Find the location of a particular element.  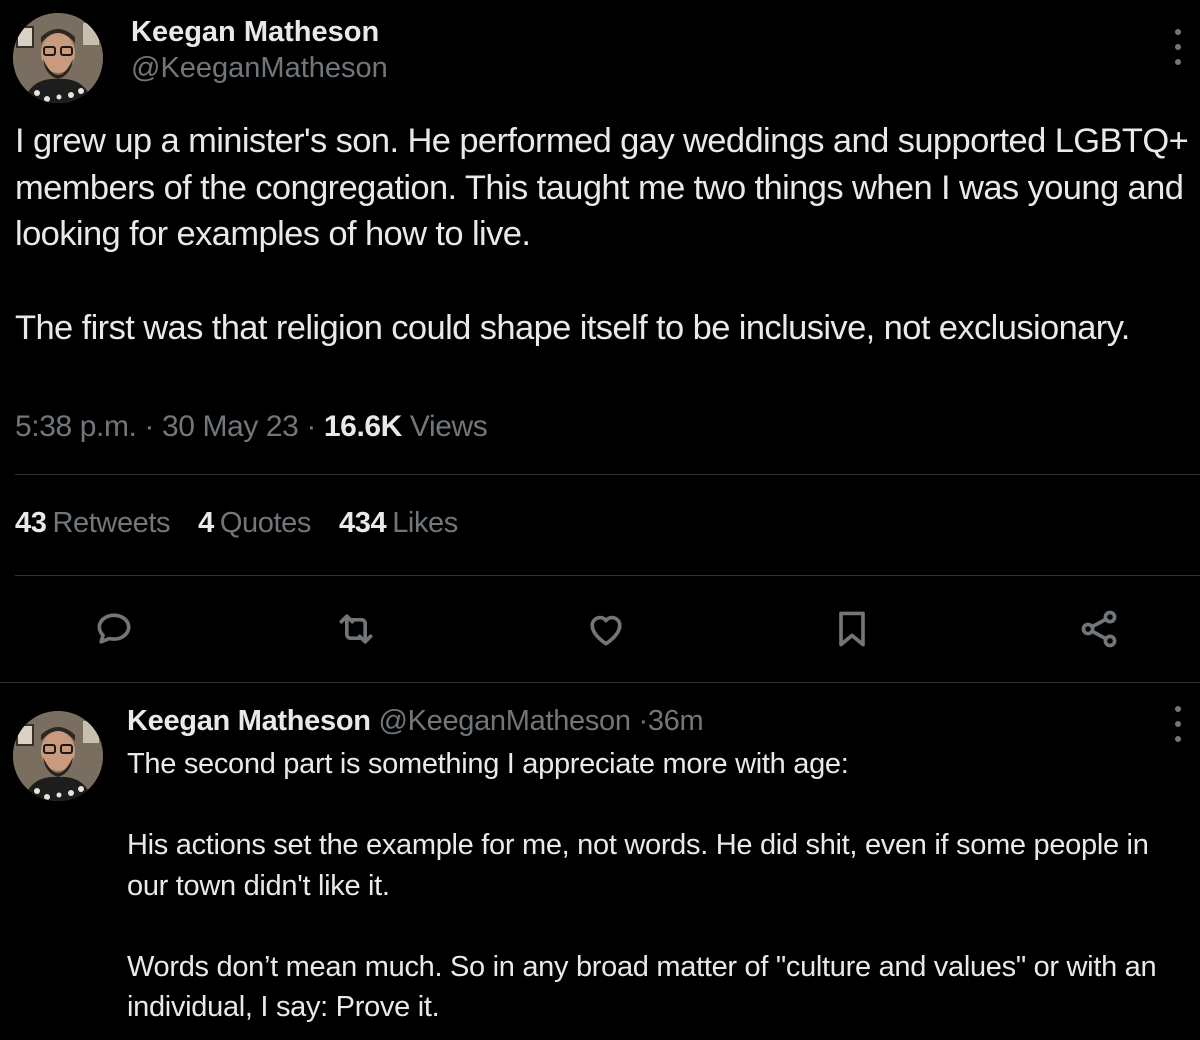

tweet-date: 30 May 23 is located at coordinates (230, 426).